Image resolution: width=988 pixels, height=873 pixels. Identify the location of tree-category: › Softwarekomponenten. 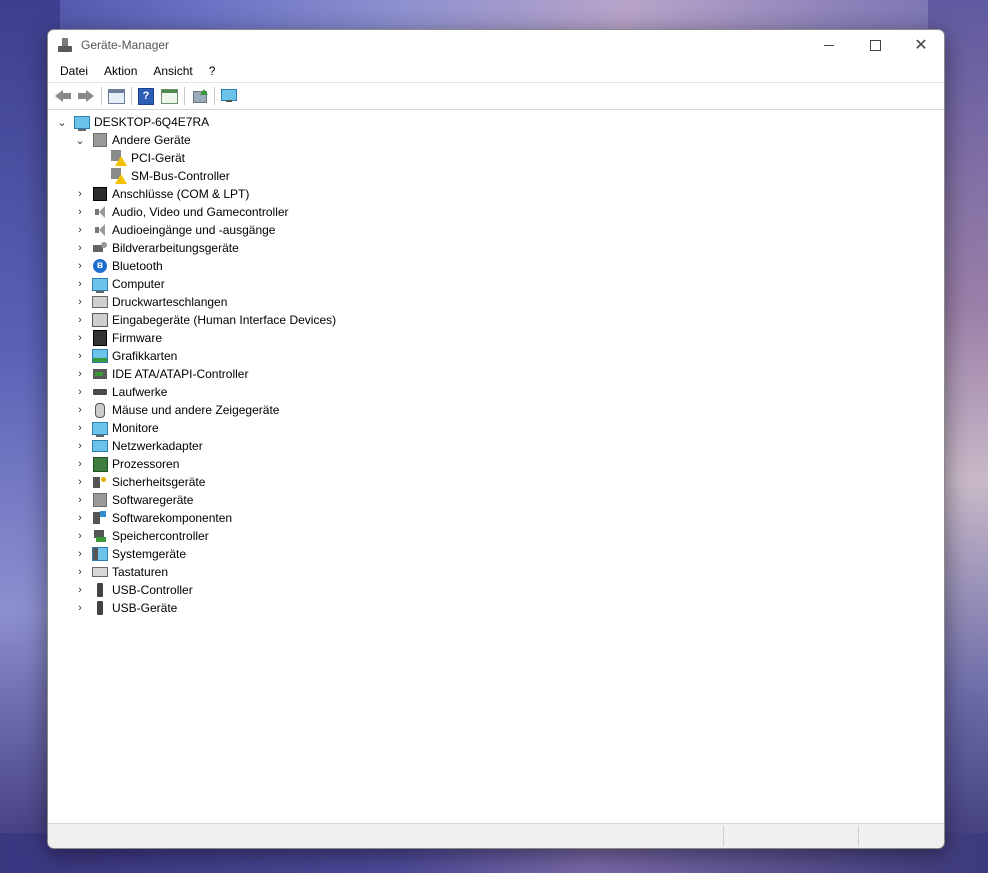
(496, 518).